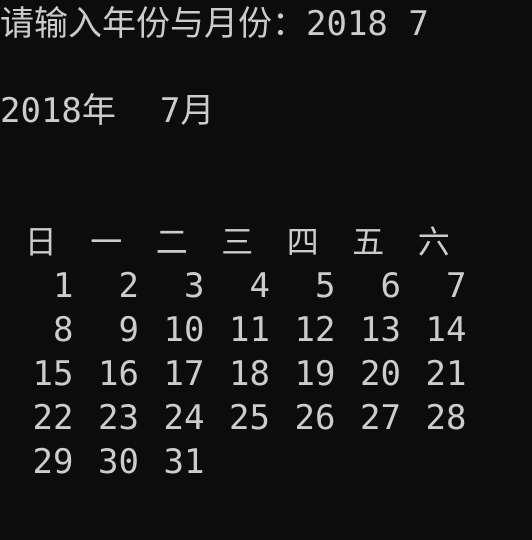 This screenshot has height=540, width=532. Describe the element at coordinates (380, 418) in the screenshot. I see `day-cell: 27` at that location.